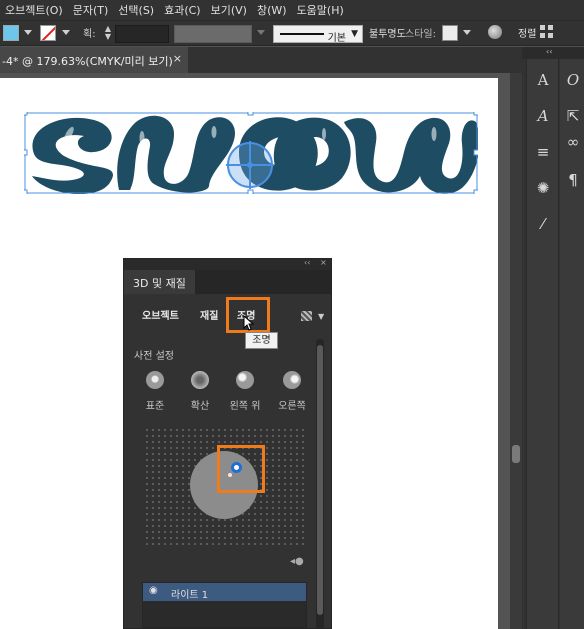 The width and height of the screenshot is (584, 629). I want to click on panel-title-bar: ‹‹ ×, so click(227, 264).